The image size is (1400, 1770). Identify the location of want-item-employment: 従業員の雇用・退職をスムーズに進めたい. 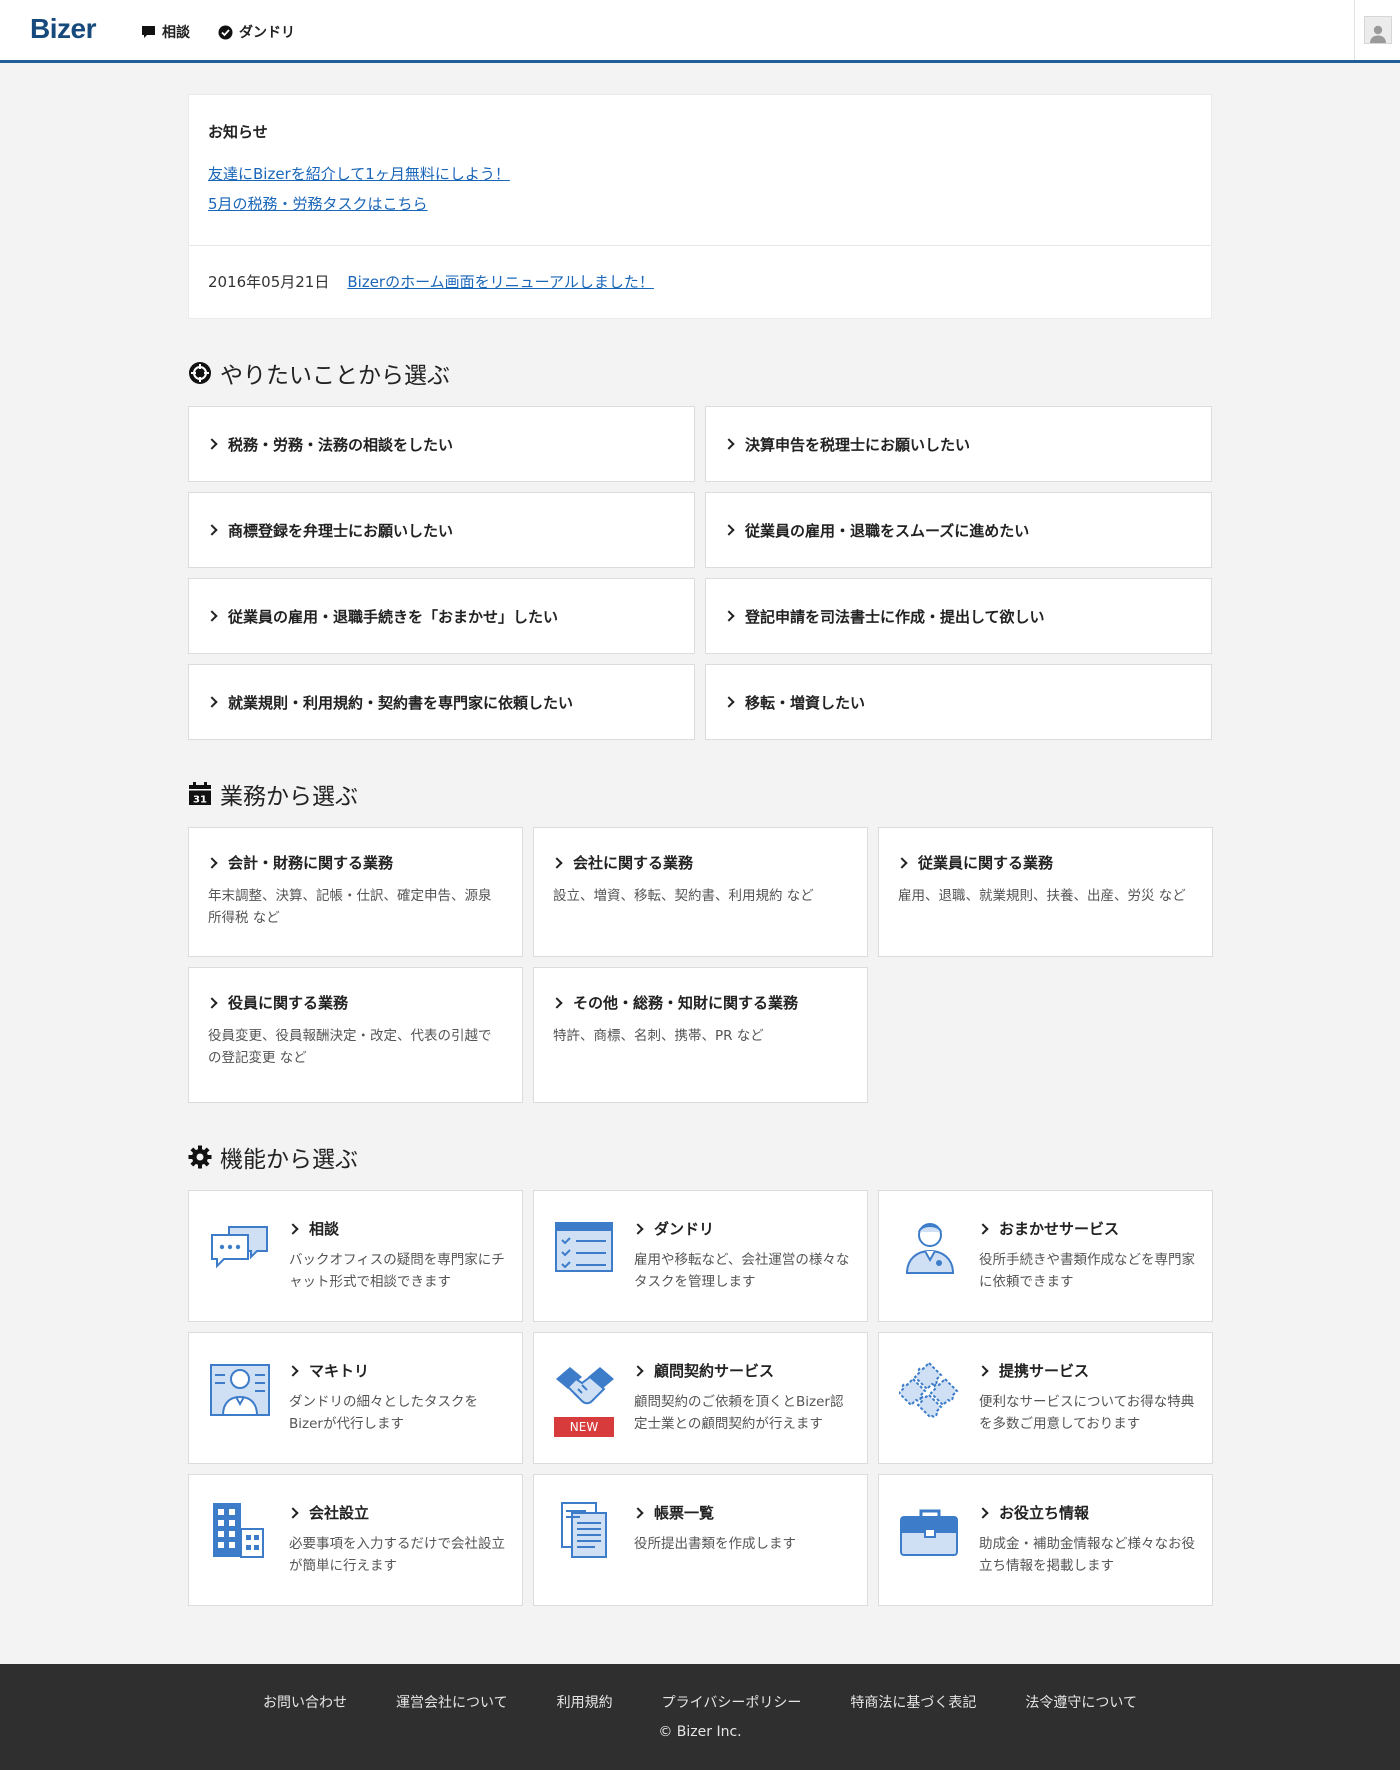
(958, 530).